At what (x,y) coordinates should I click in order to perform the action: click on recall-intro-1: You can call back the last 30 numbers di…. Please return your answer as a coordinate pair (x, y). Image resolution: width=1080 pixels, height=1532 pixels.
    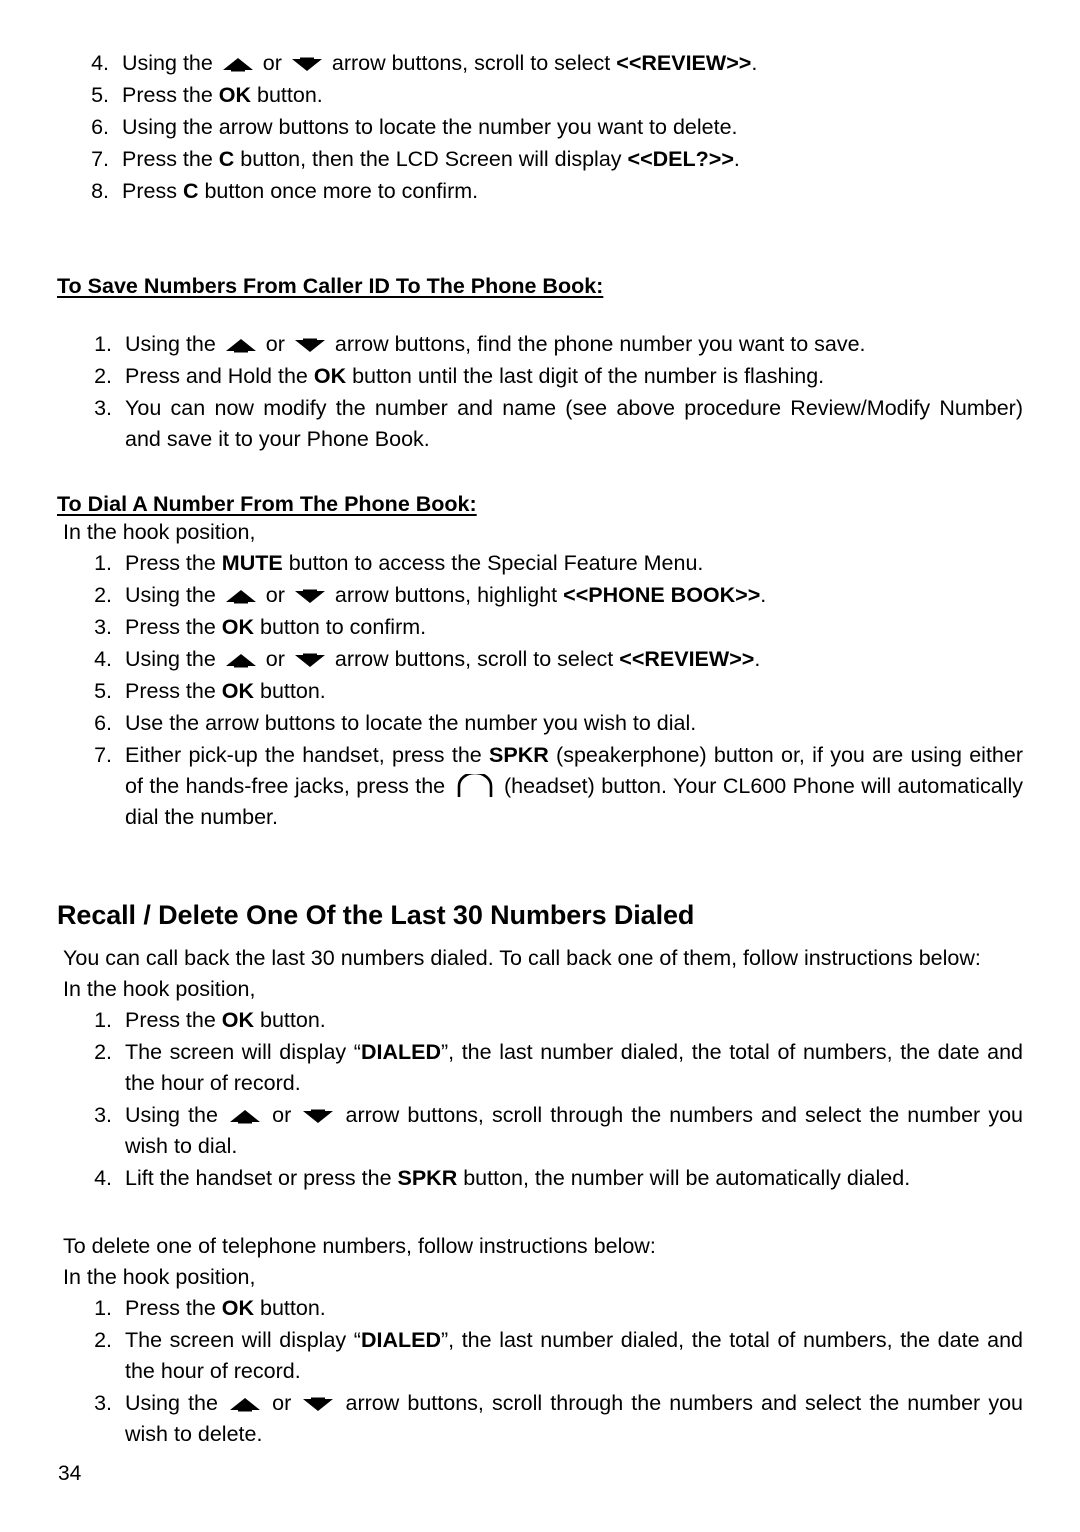
    Looking at the image, I should click on (522, 958).